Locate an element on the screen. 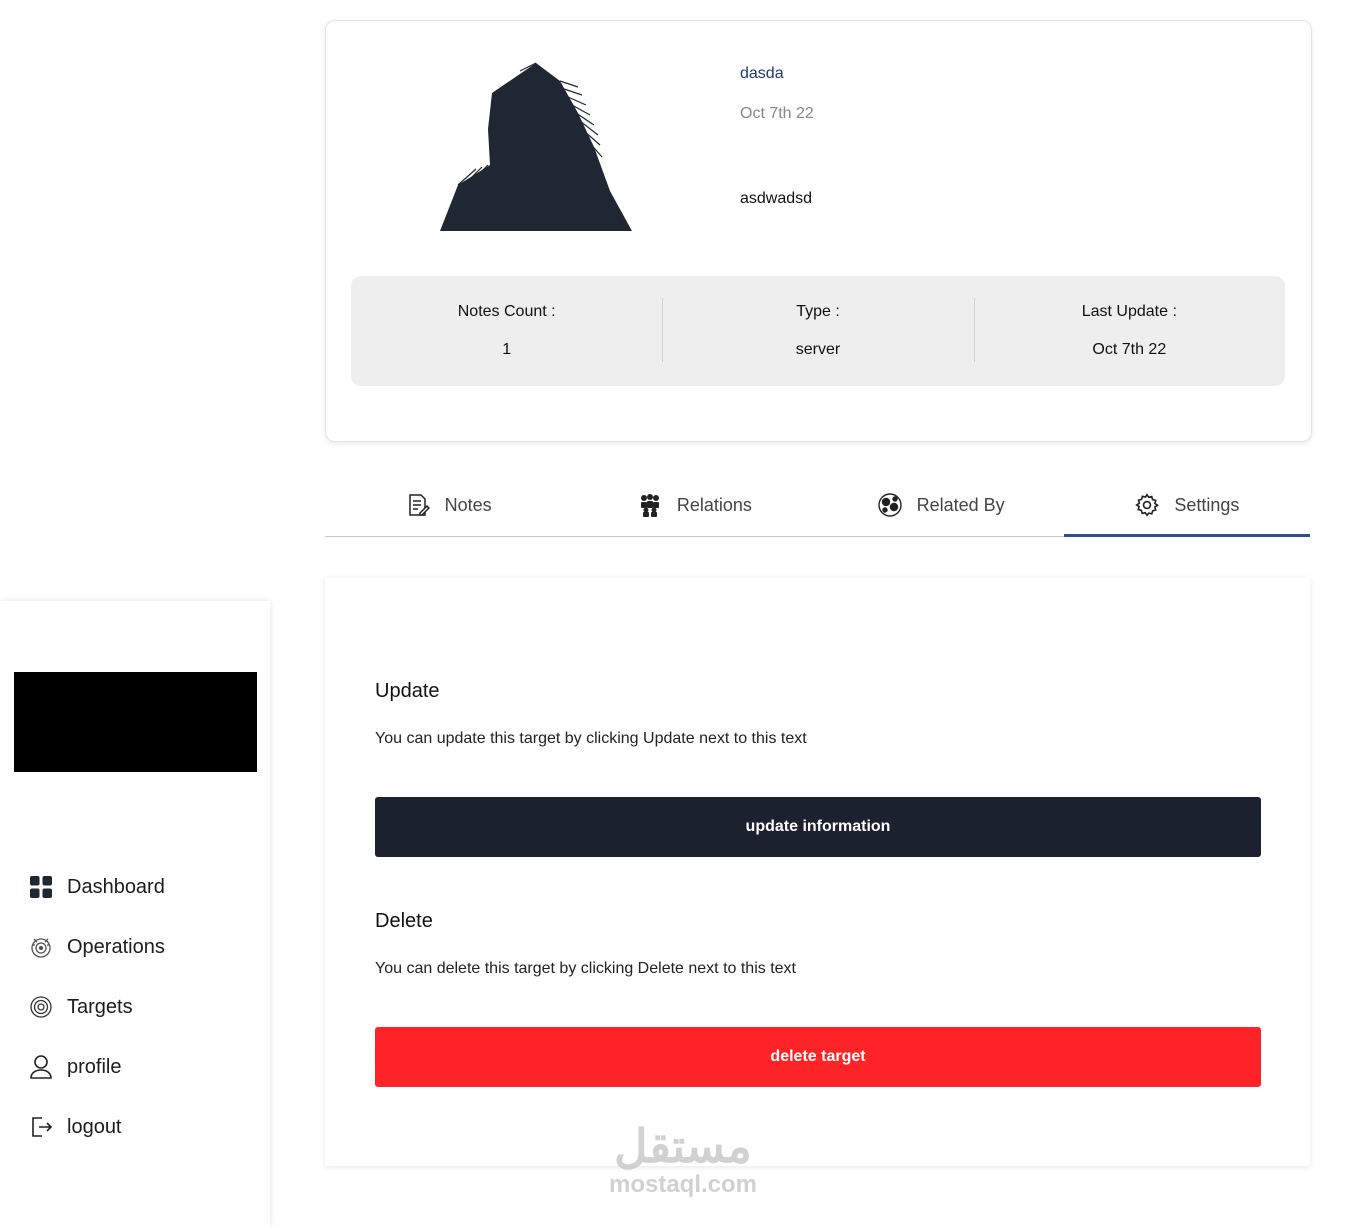  stat-value: 1 is located at coordinates (507, 349).